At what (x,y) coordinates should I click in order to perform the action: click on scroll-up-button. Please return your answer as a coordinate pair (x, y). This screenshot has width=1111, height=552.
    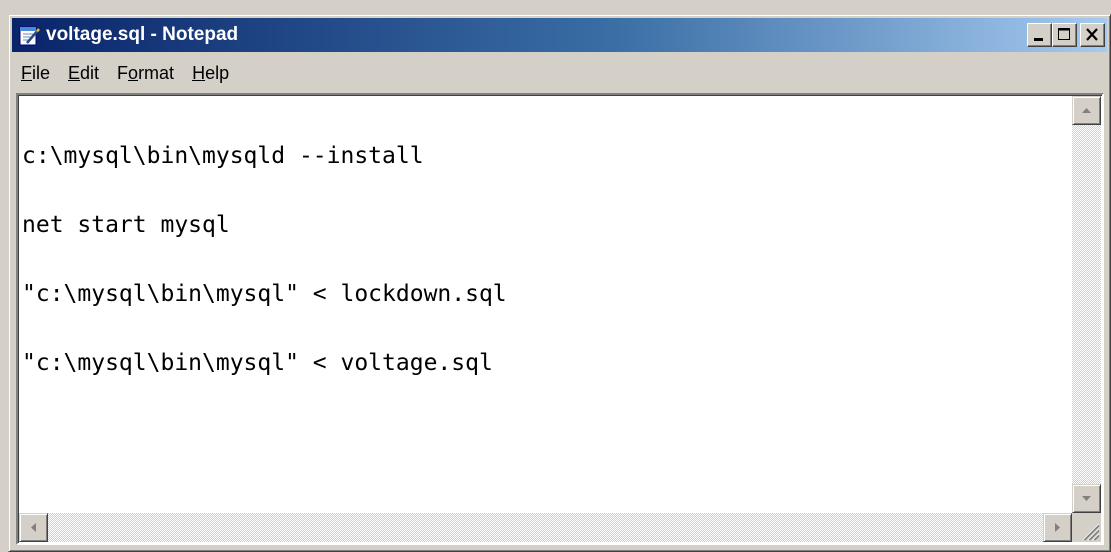
    Looking at the image, I should click on (1086, 110).